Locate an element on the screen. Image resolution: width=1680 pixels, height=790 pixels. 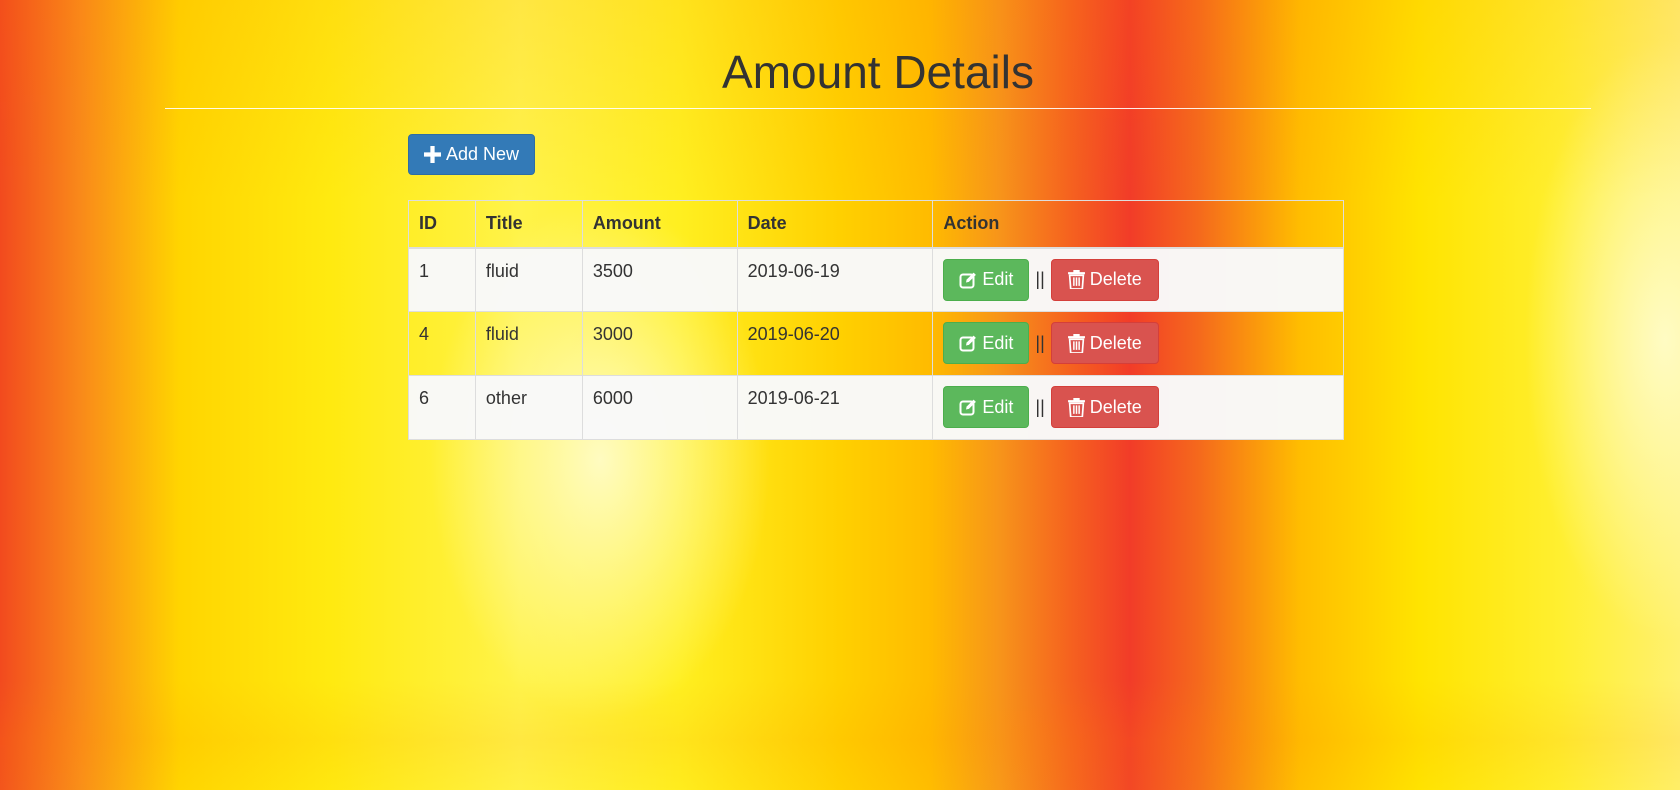
column-header-amount: Amount is located at coordinates (659, 224).